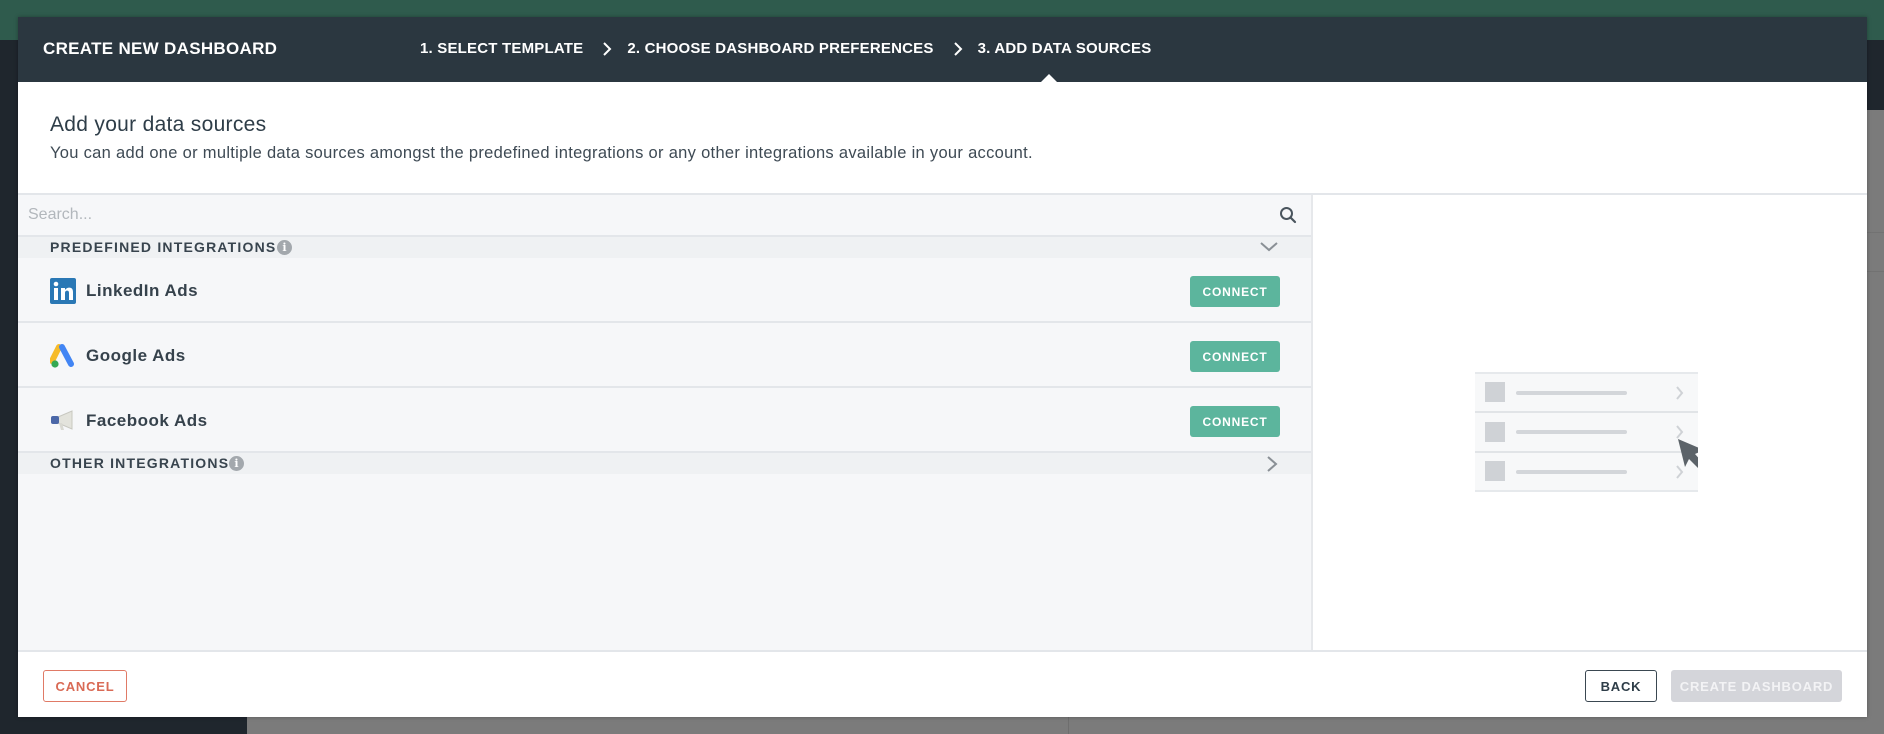 The height and width of the screenshot is (734, 1884). What do you see at coordinates (664, 290) in the screenshot?
I see `integration-row-linkedin: LinkedIn Ads CONNECT` at bounding box center [664, 290].